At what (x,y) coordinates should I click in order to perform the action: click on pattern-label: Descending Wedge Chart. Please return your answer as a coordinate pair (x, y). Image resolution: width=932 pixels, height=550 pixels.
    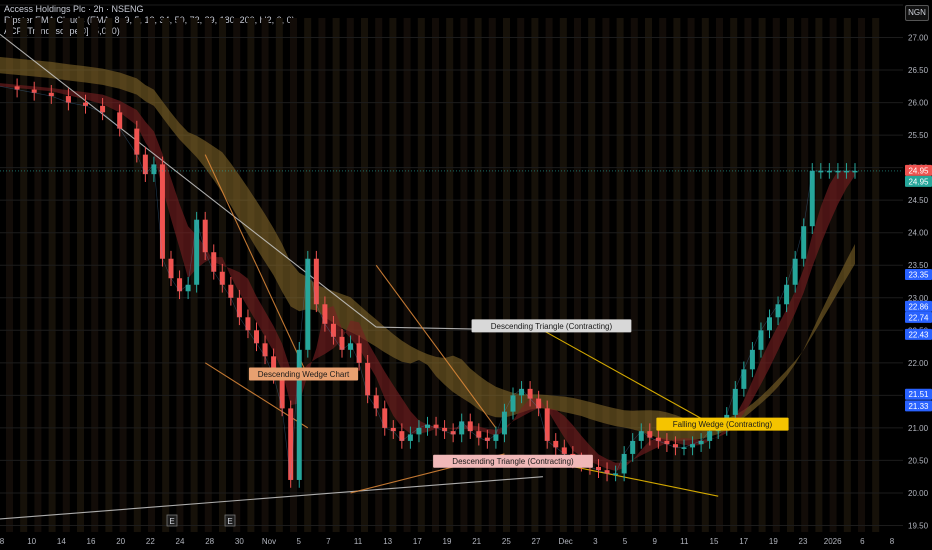
    Looking at the image, I should click on (304, 374).